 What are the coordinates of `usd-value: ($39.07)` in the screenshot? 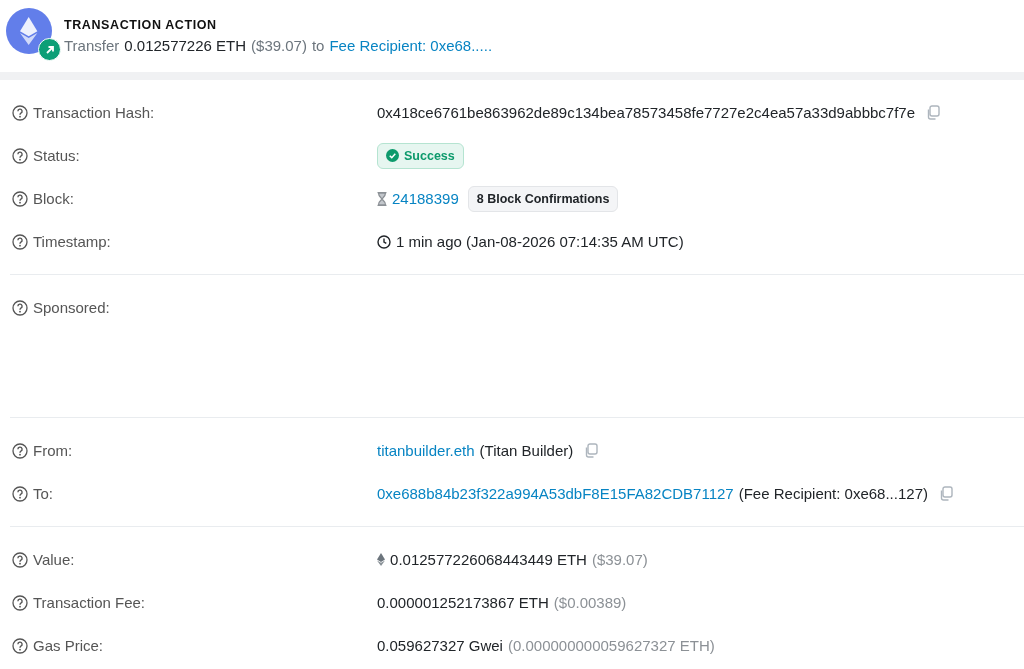 It's located at (279, 45).